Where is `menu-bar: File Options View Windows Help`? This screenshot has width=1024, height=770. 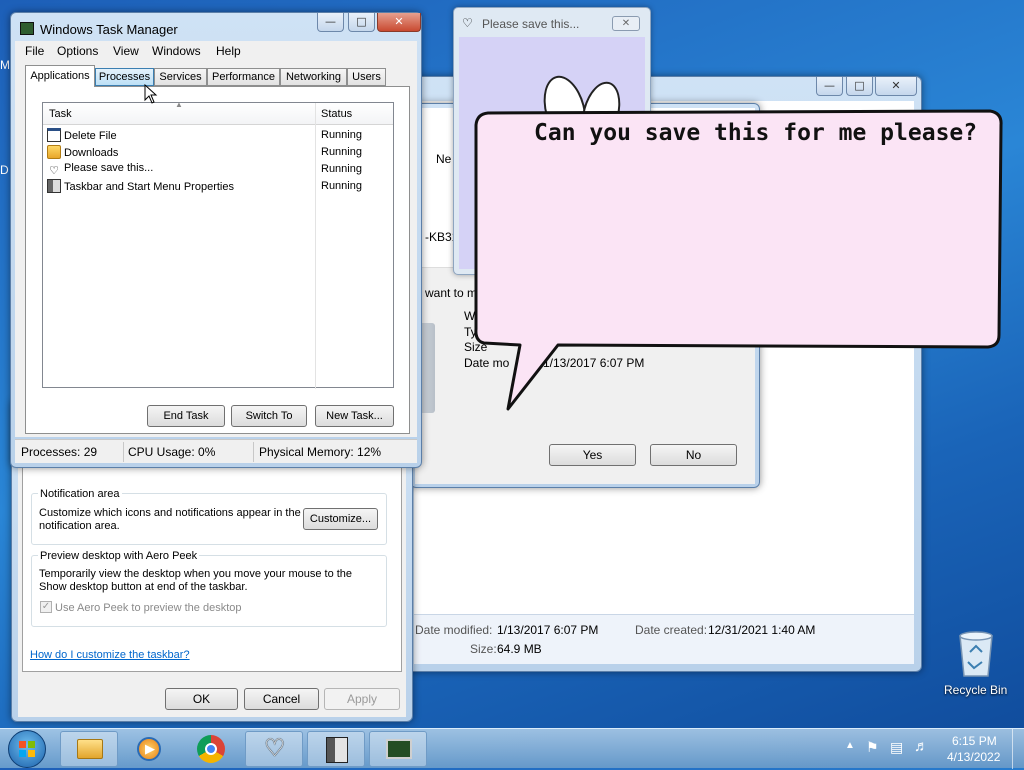 menu-bar: File Options View Windows Help is located at coordinates (216, 51).